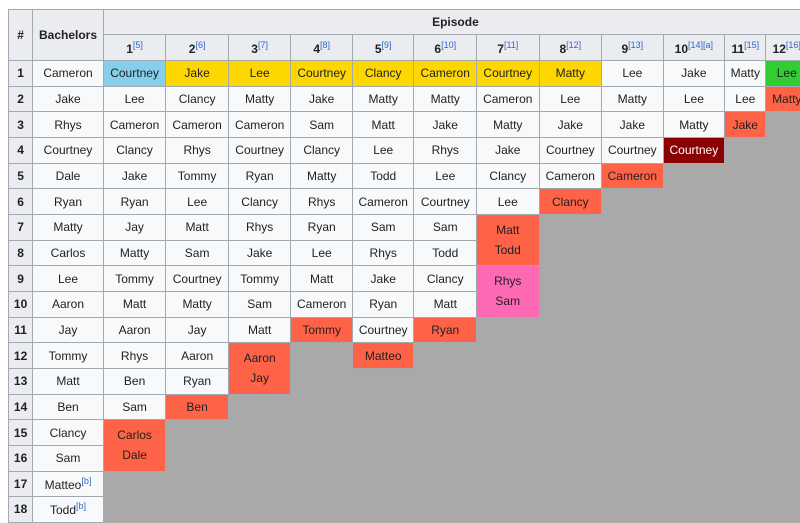 The image size is (800, 523). What do you see at coordinates (573, 45) in the screenshot?
I see `reference-link: [12]` at bounding box center [573, 45].